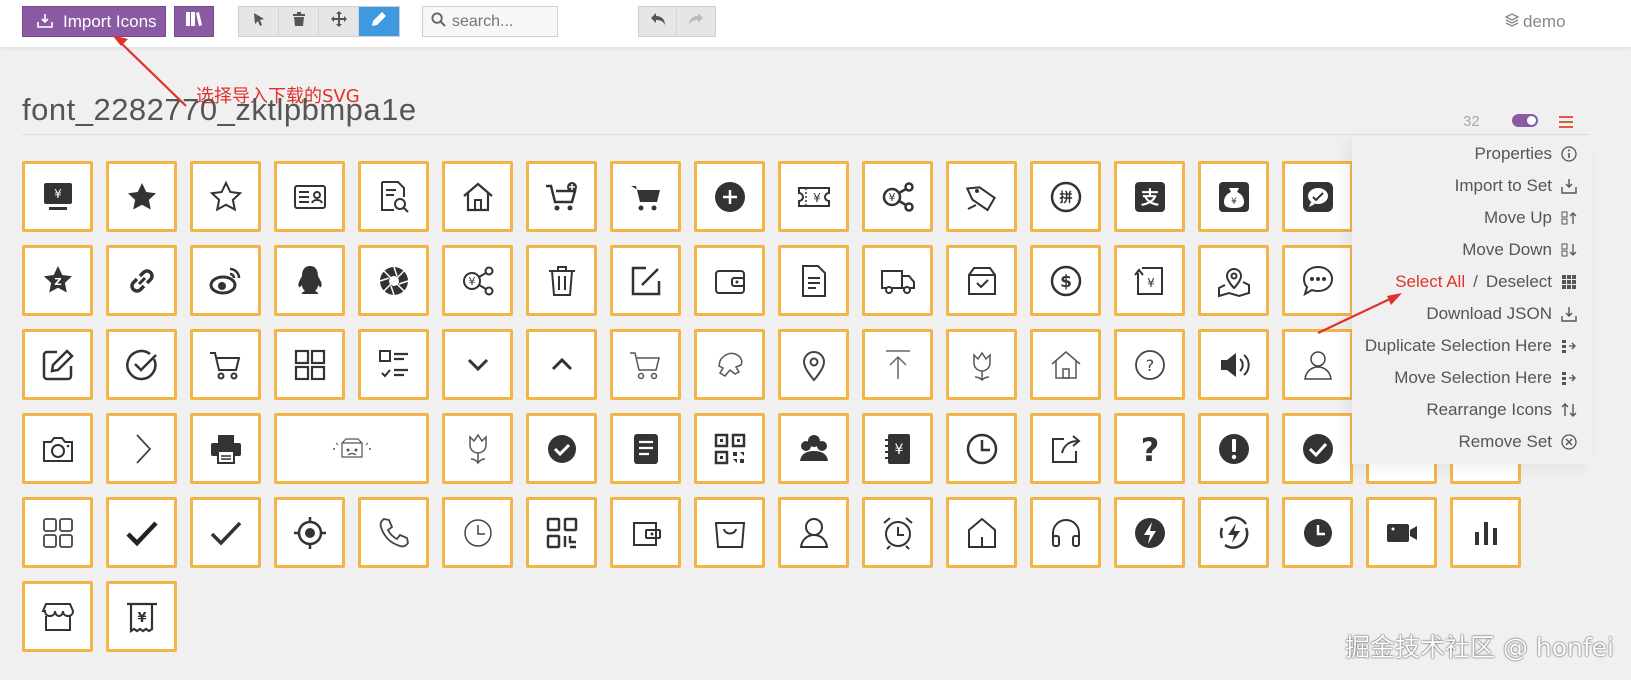  Describe the element at coordinates (1502, 314) in the screenshot. I see `menu-item-download-json: Download JSON` at that location.